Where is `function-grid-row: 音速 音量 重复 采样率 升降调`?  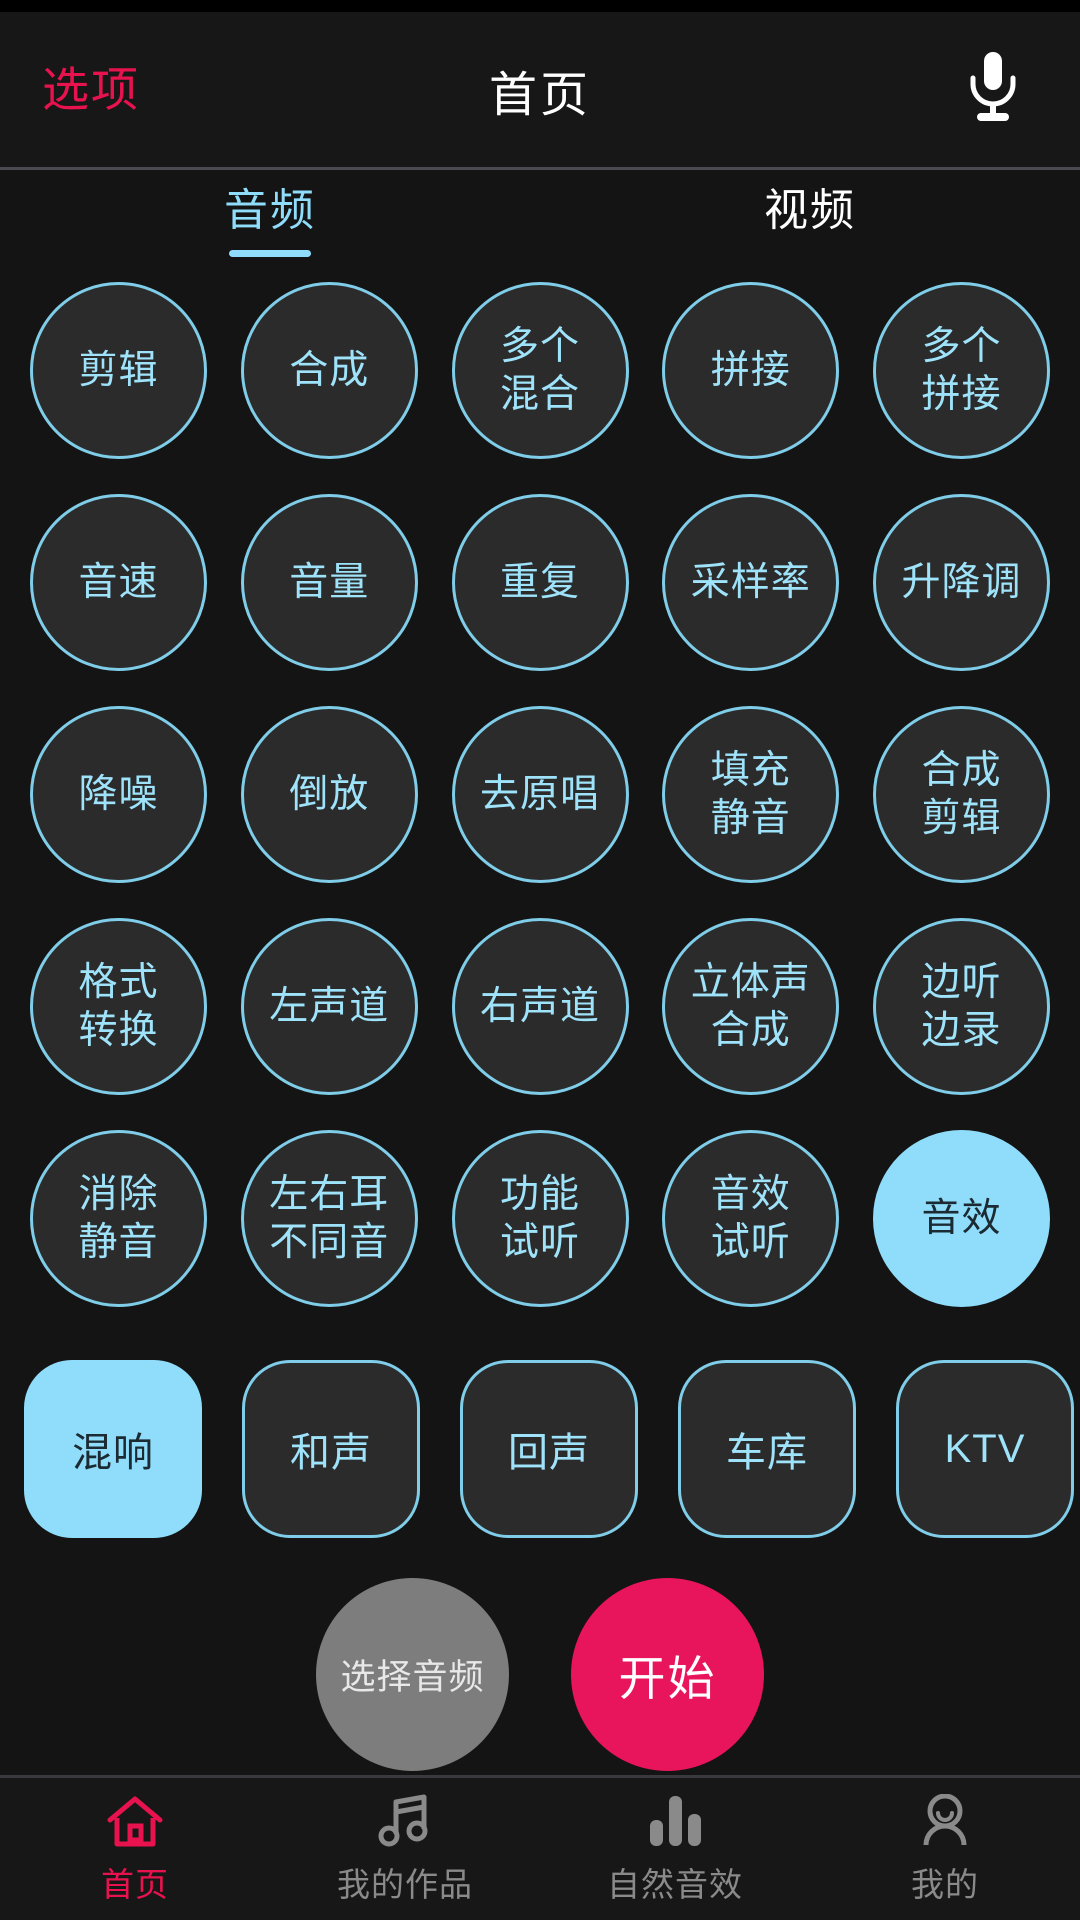 function-grid-row: 音速 音量 重复 采样率 升降调 is located at coordinates (540, 582).